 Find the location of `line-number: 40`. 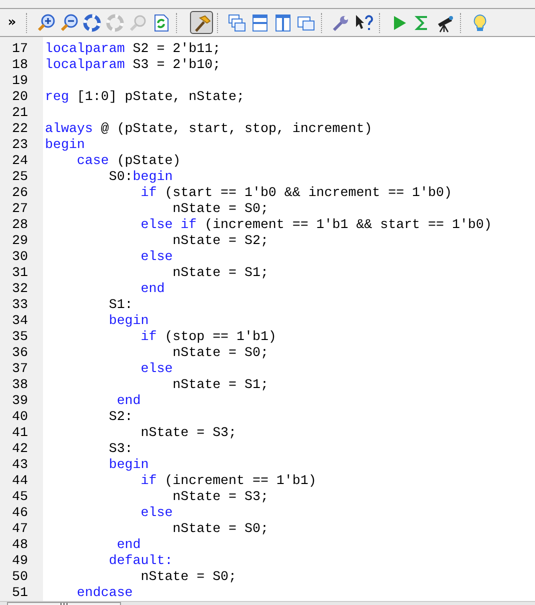

line-number: 40 is located at coordinates (20, 416).